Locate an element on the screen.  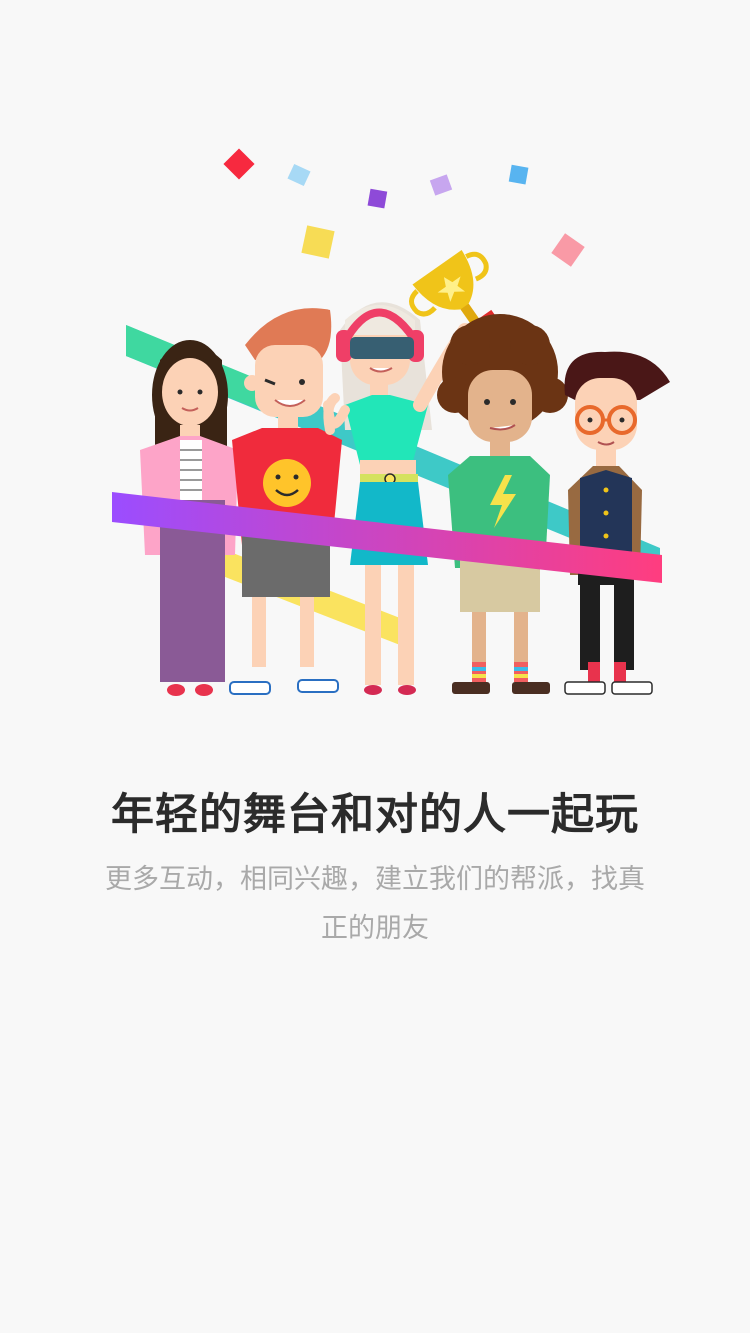
confetti-icon is located at coordinates (404, 207).